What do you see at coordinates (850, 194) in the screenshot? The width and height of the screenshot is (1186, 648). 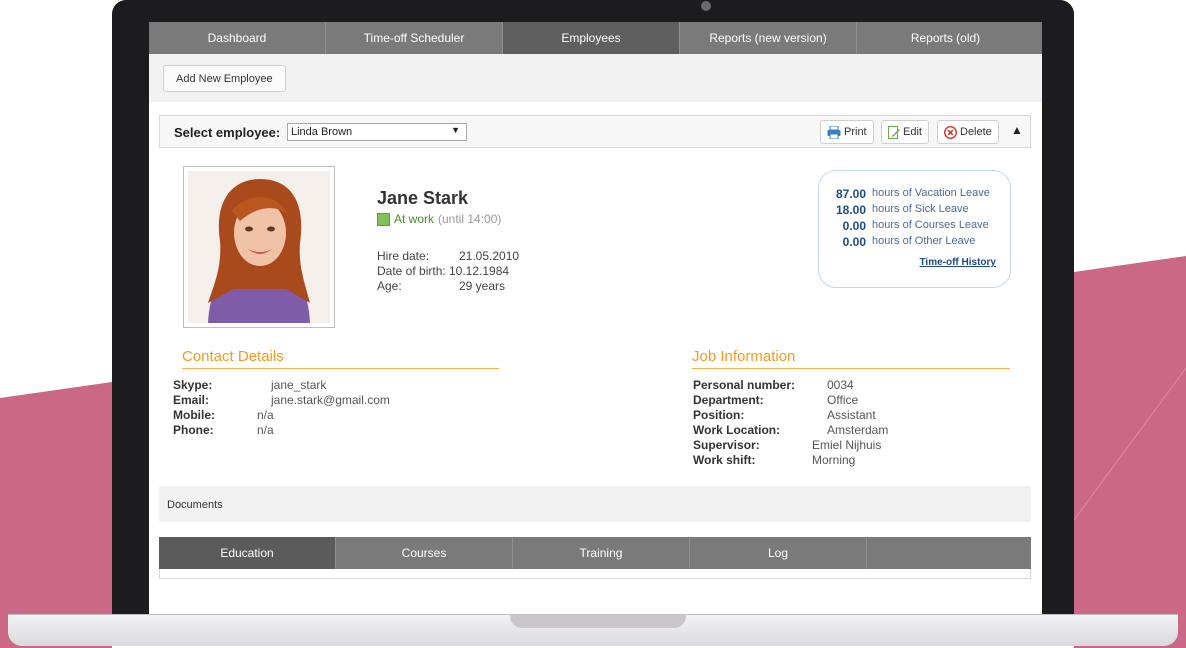 I see `leave-hours: 87.00` at bounding box center [850, 194].